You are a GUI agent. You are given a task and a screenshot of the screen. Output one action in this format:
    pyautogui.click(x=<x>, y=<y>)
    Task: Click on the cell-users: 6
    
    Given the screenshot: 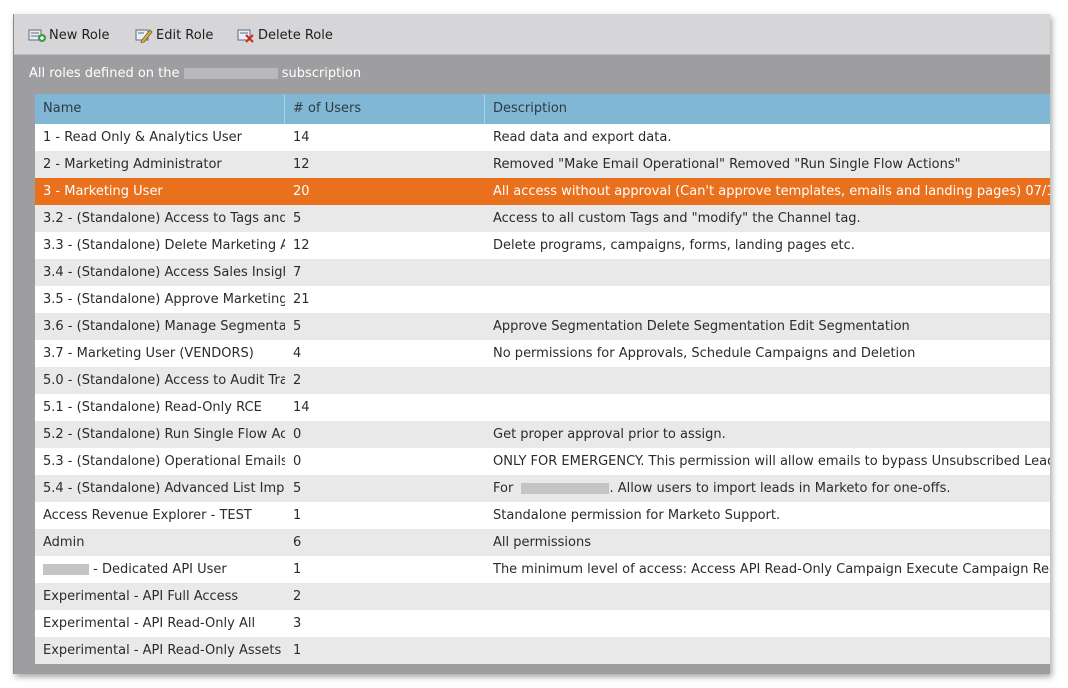 What is the action you would take?
    pyautogui.click(x=297, y=542)
    